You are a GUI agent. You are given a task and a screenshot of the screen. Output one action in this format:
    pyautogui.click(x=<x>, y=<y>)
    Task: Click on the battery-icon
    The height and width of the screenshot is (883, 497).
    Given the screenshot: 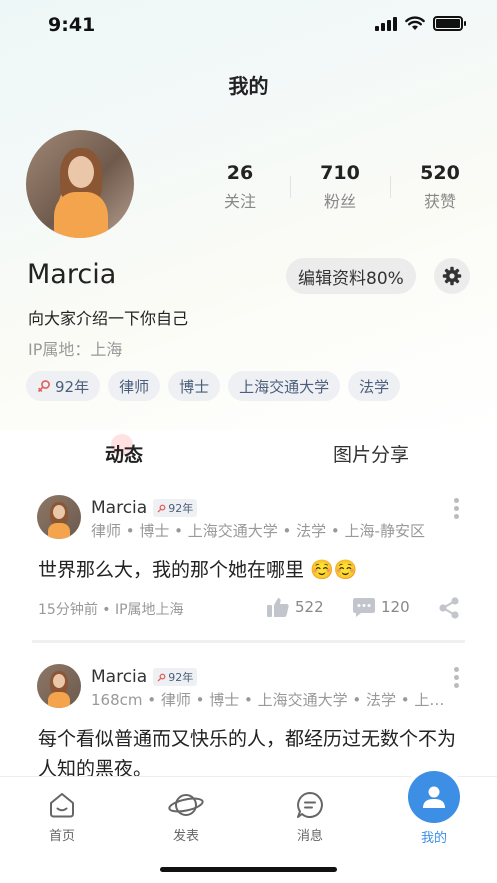 What is the action you would take?
    pyautogui.click(x=449, y=23)
    